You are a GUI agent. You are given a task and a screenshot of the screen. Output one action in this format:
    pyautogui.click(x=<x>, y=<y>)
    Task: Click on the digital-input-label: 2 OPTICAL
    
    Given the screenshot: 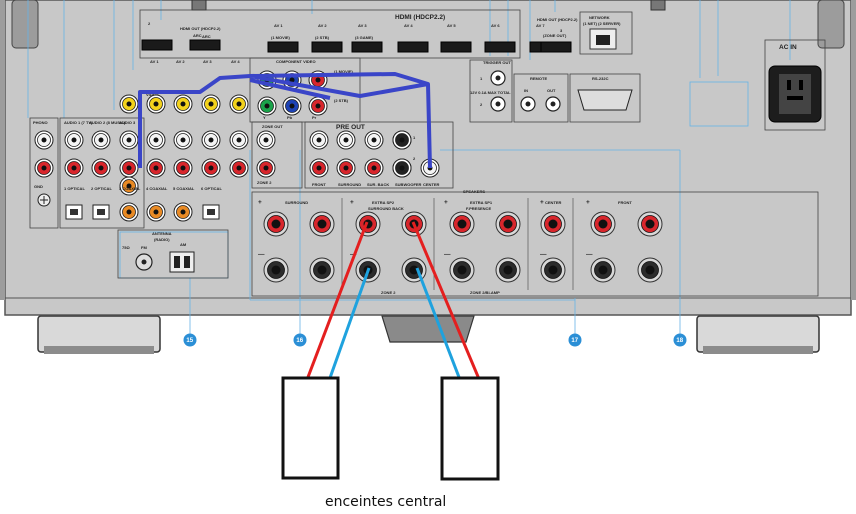 What is the action you would take?
    pyautogui.click(x=101, y=188)
    